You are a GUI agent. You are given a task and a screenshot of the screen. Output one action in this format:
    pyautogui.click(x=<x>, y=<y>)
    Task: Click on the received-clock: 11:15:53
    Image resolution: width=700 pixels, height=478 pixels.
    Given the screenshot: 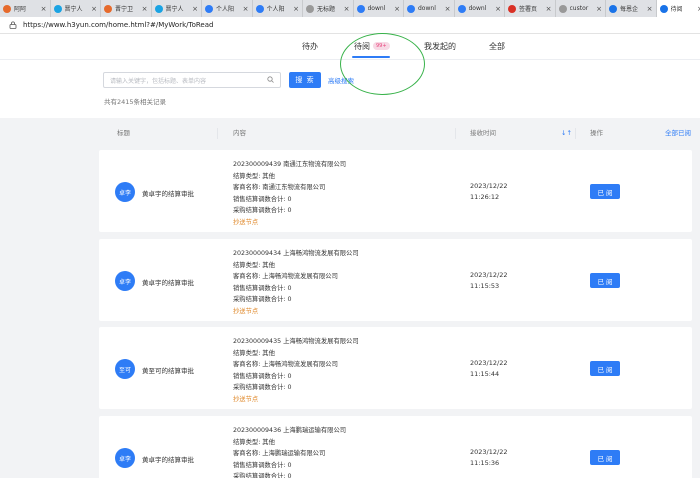 What is the action you would take?
    pyautogui.click(x=485, y=286)
    